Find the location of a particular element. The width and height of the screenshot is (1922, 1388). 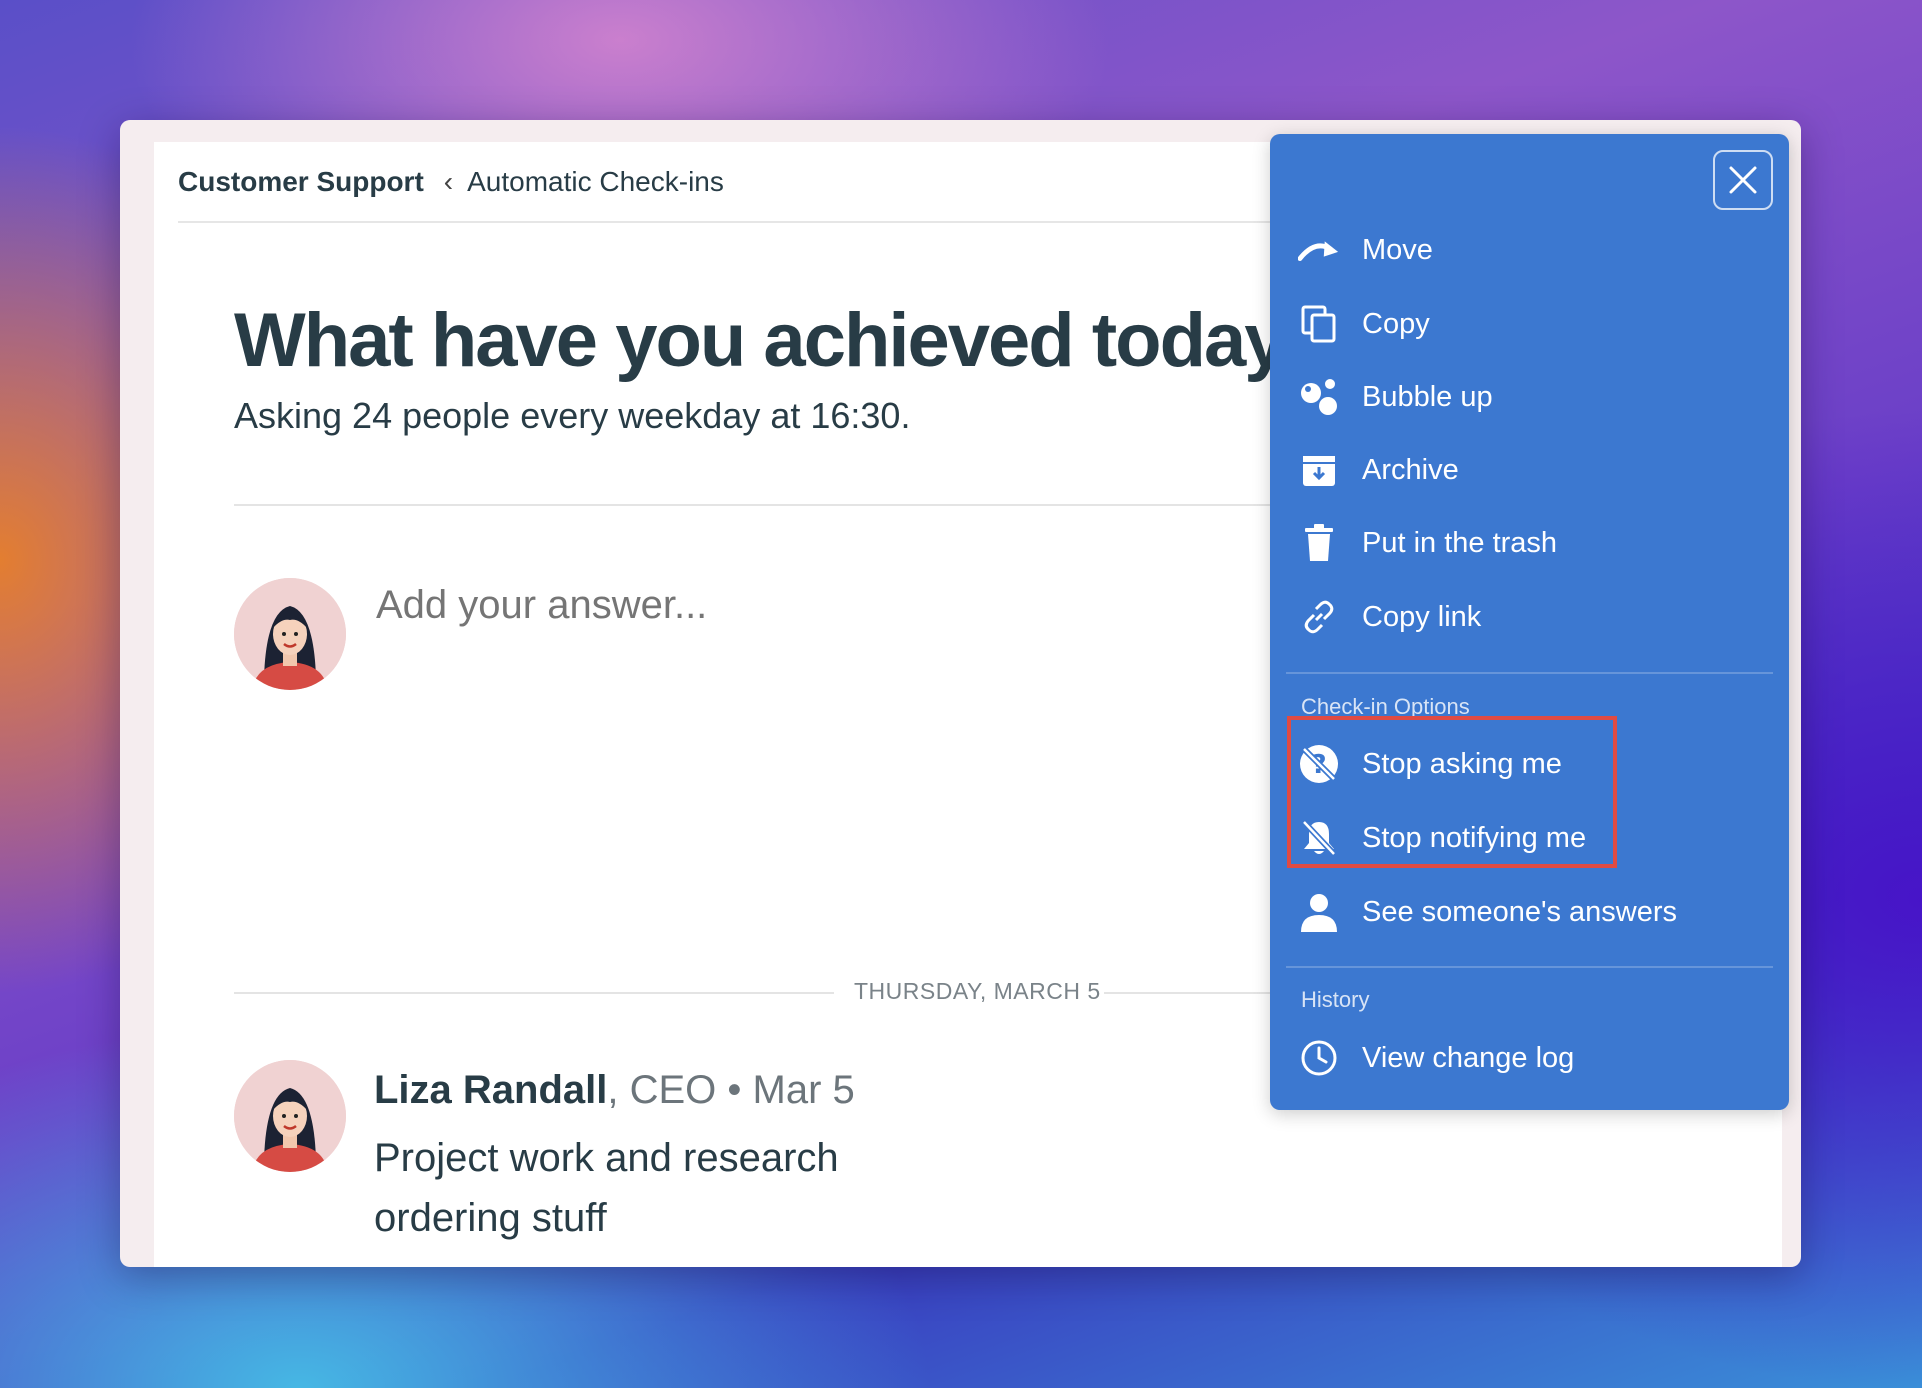

menu-item-copy: Copy is located at coordinates (1364, 324).